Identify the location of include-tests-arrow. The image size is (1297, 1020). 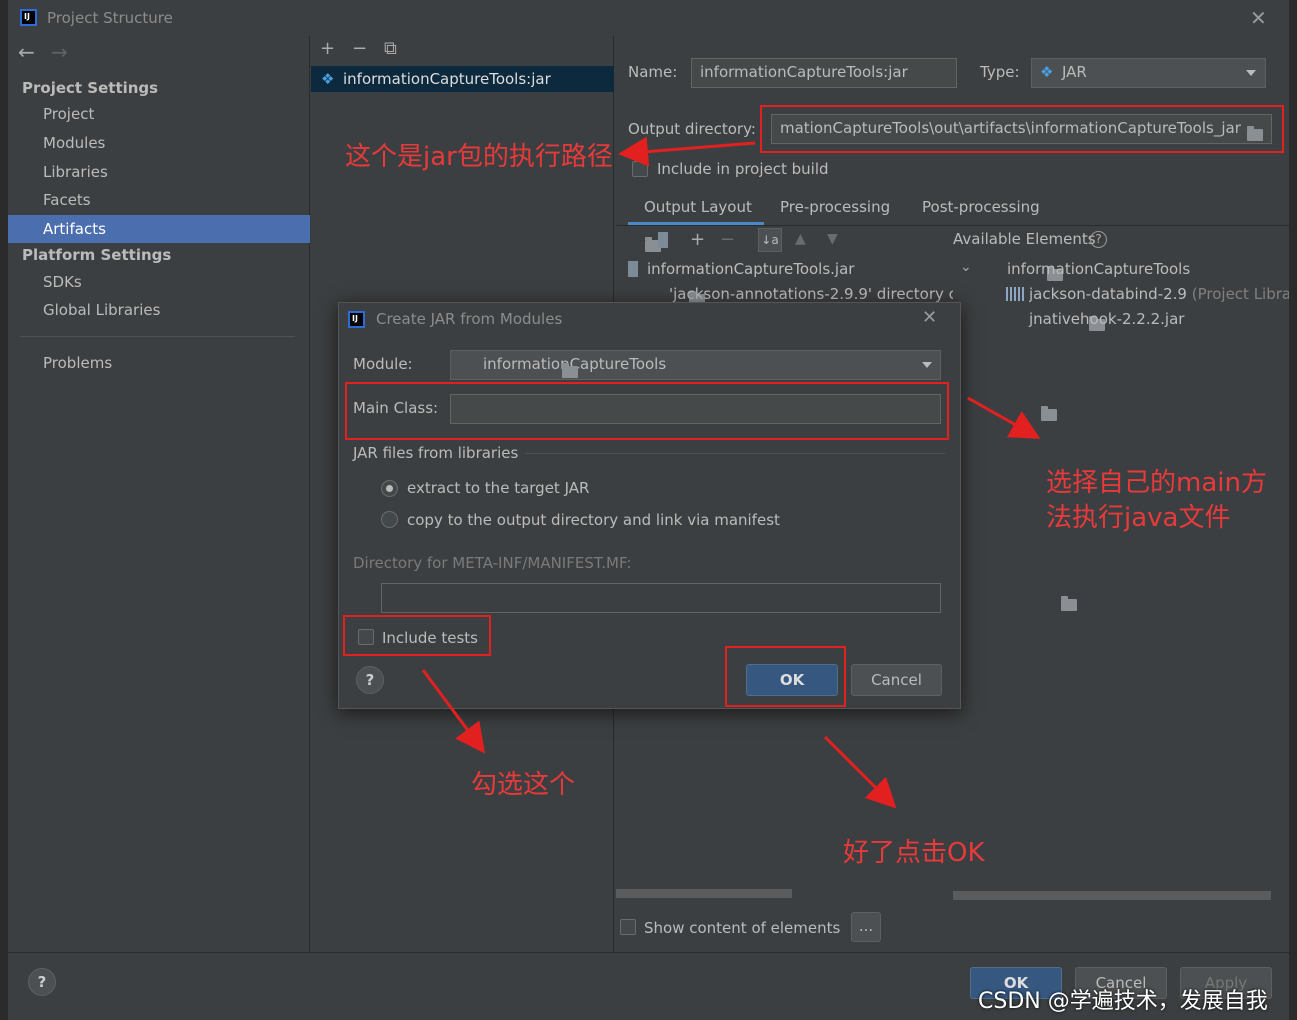
(453, 711).